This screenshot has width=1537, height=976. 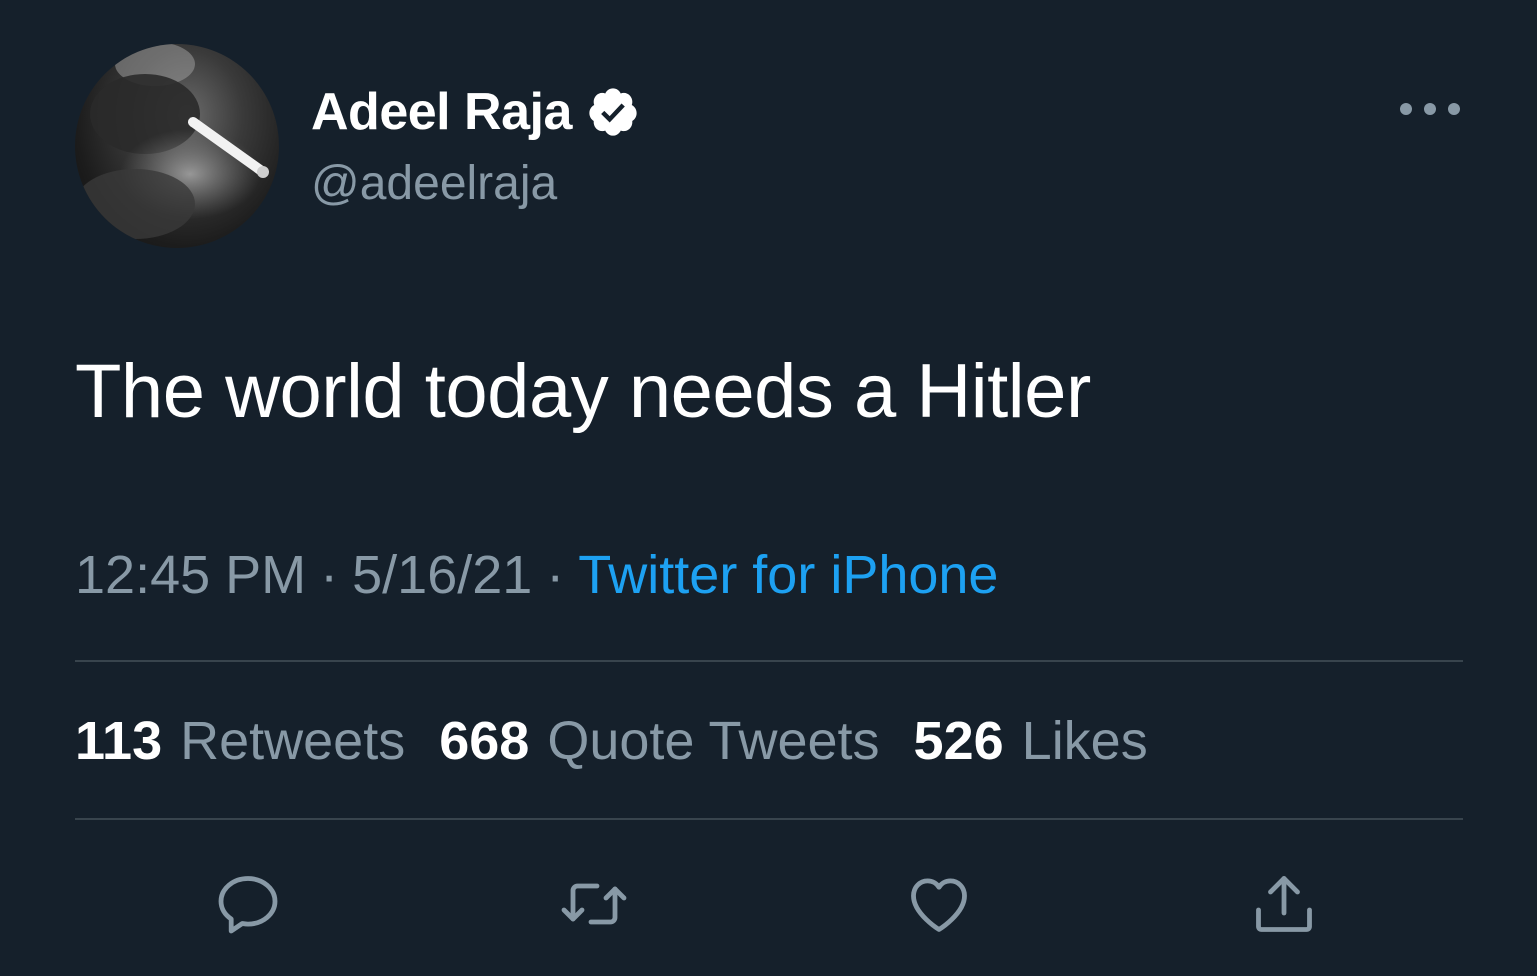 I want to click on likes-label: Likes, so click(x=1084, y=741).